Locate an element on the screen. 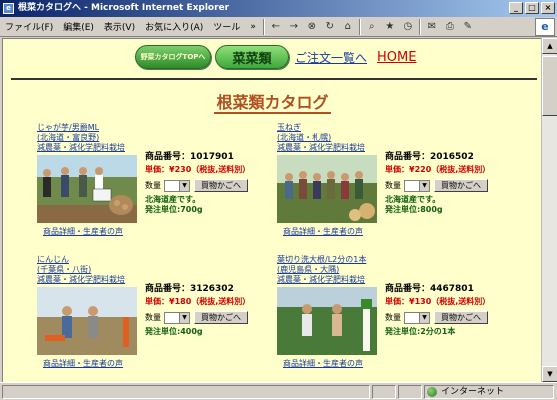  globe-icon is located at coordinates (432, 391).